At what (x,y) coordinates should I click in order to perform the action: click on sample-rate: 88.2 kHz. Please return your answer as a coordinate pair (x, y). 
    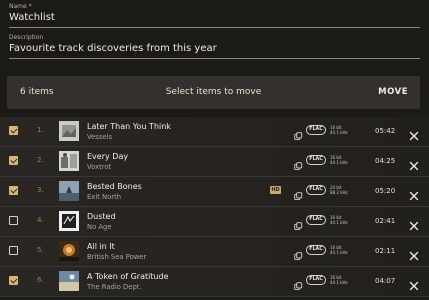
    Looking at the image, I should click on (339, 192).